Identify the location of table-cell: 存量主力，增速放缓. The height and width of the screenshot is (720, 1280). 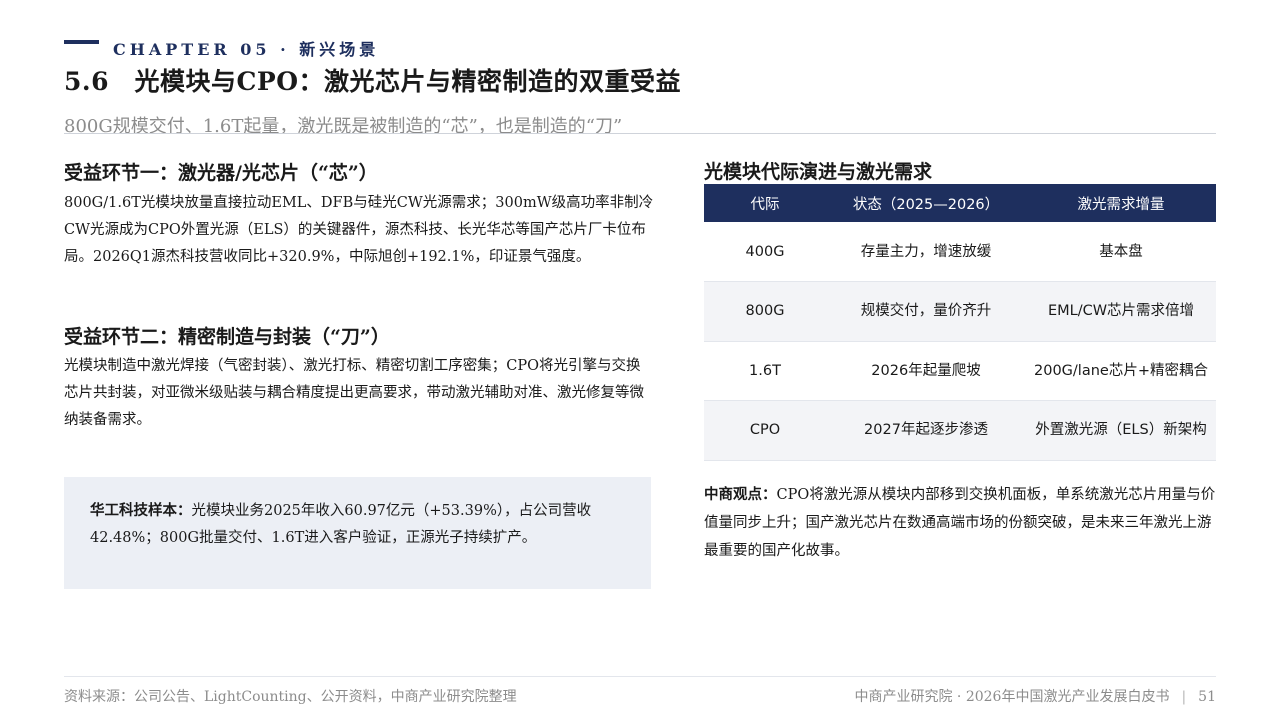
(926, 252).